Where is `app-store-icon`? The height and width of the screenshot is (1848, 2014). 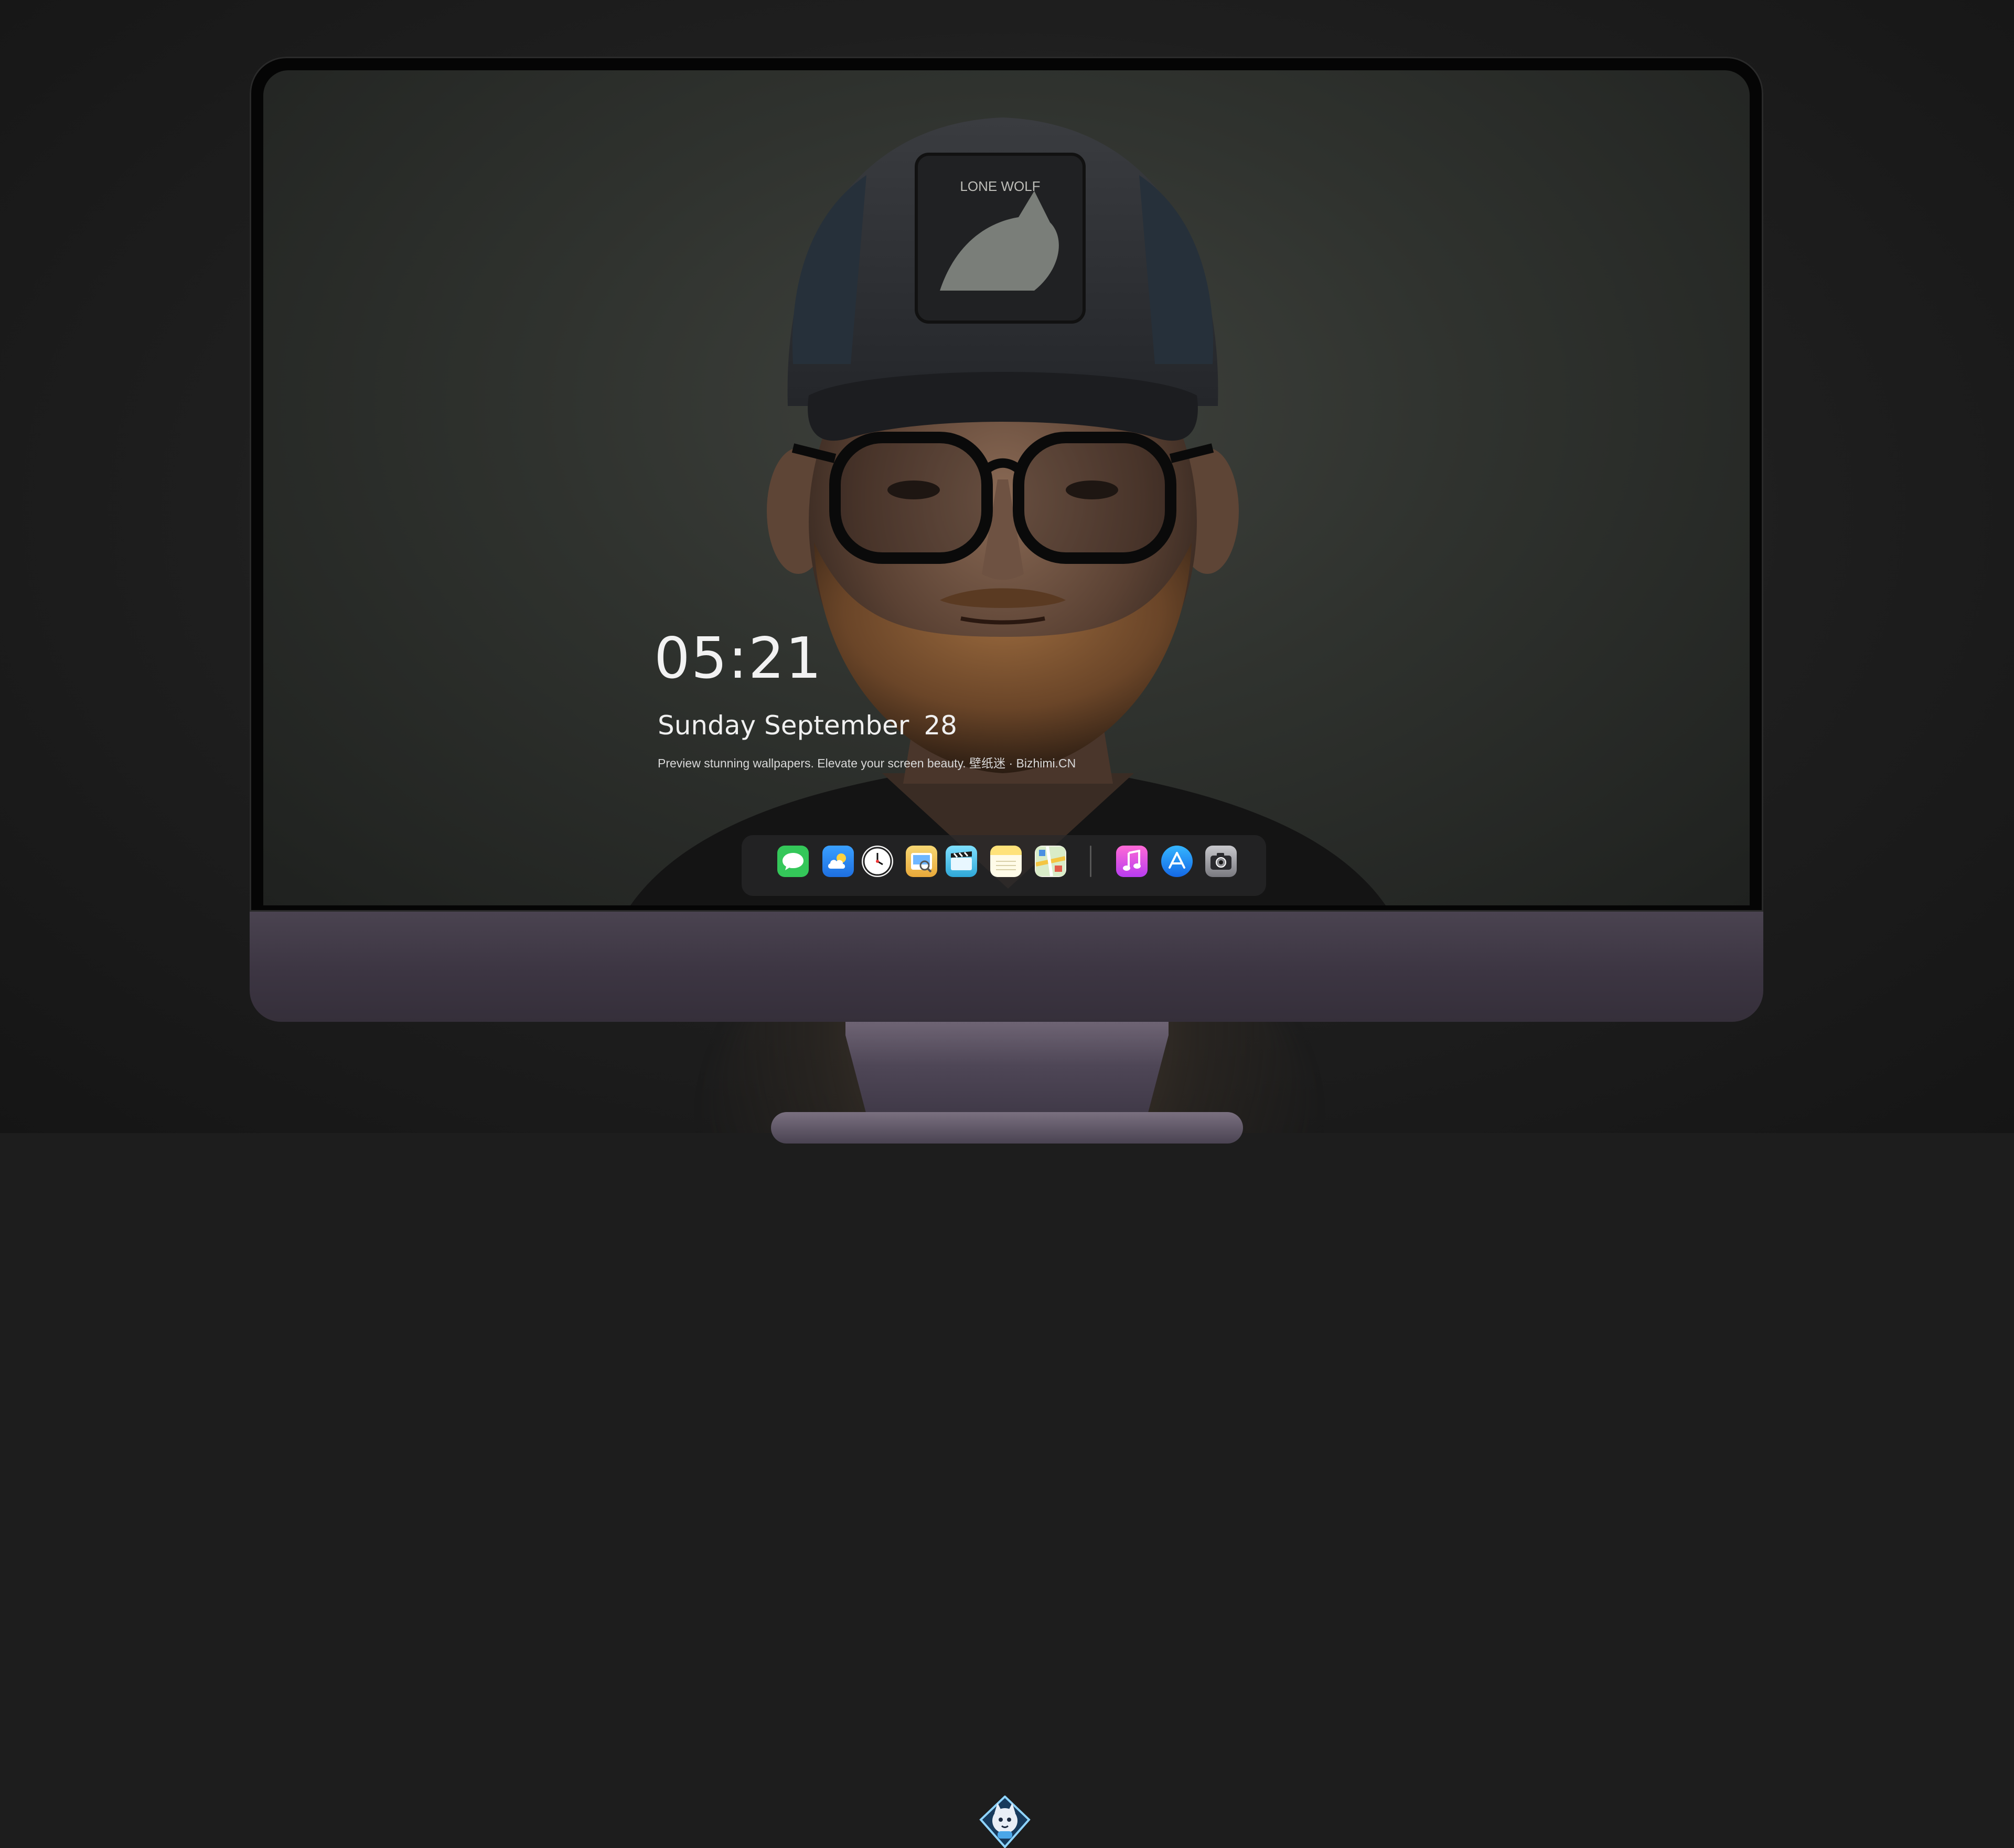
app-store-icon is located at coordinates (1177, 861).